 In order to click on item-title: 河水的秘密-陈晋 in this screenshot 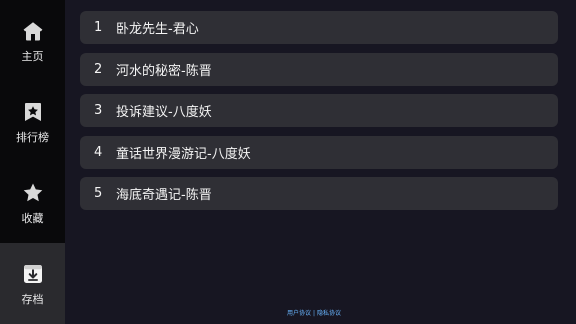, I will do `click(164, 71)`.